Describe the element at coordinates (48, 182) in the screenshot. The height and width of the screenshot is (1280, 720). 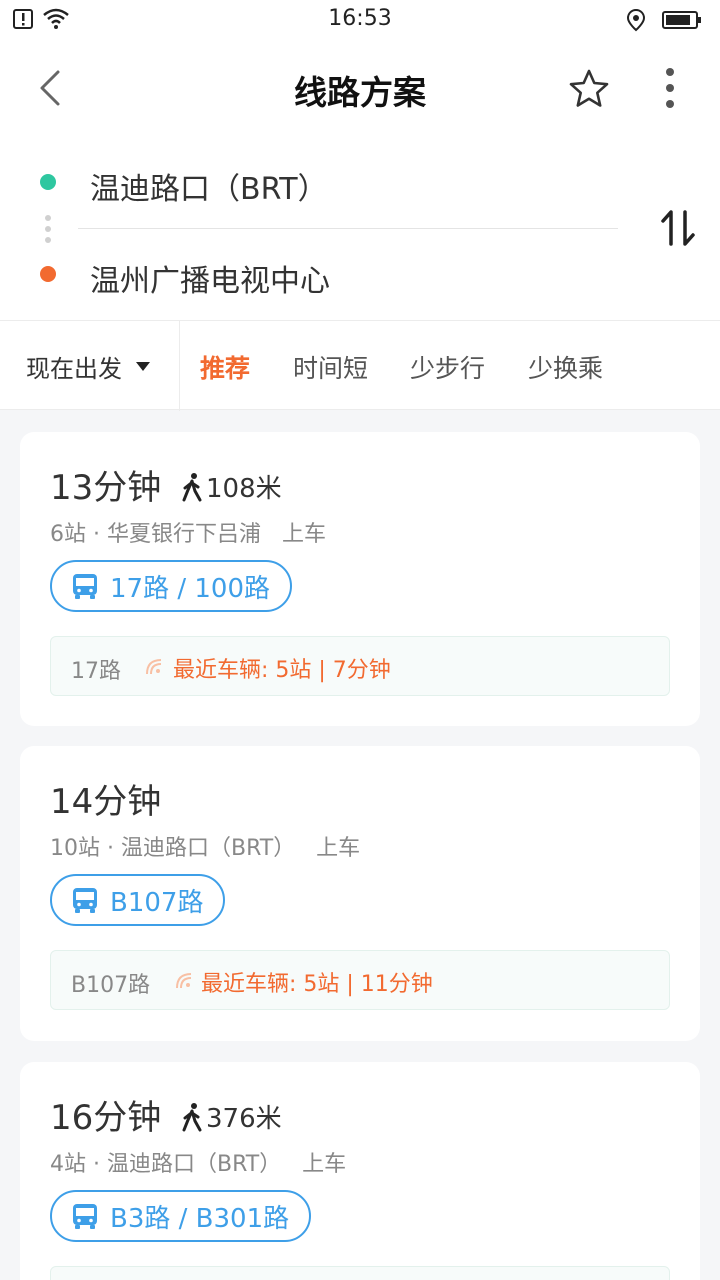
I see `start-dot-icon` at that location.